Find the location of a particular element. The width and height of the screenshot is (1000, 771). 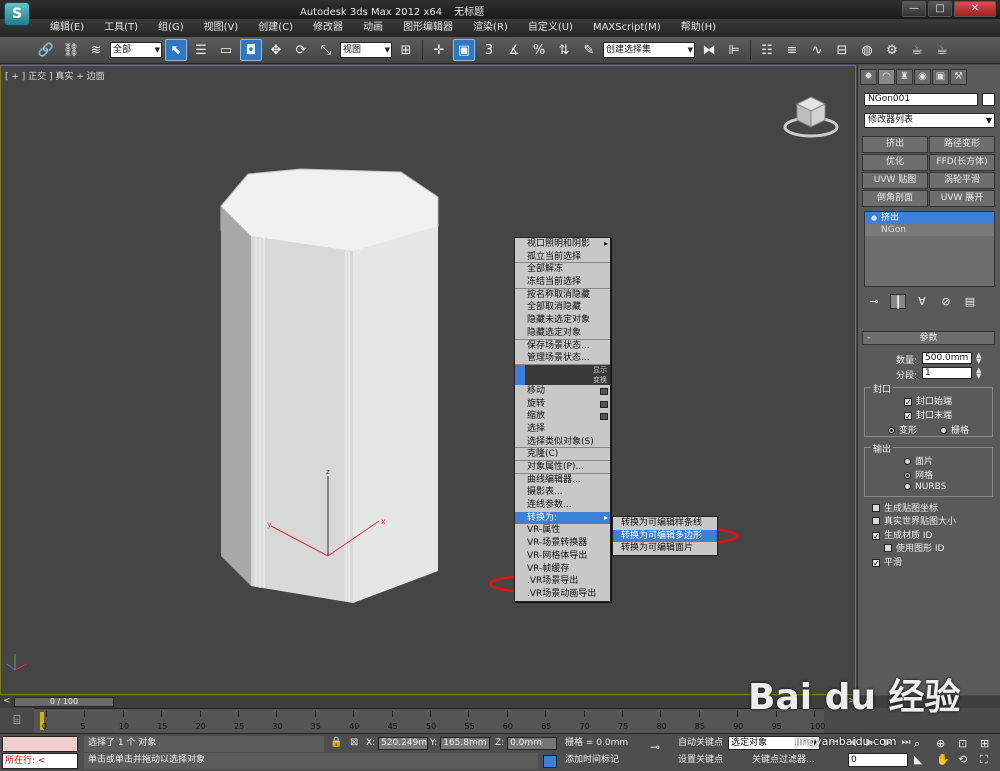

gen-map-coords-checkbox: 生成贴图坐标 is located at coordinates (905, 507).